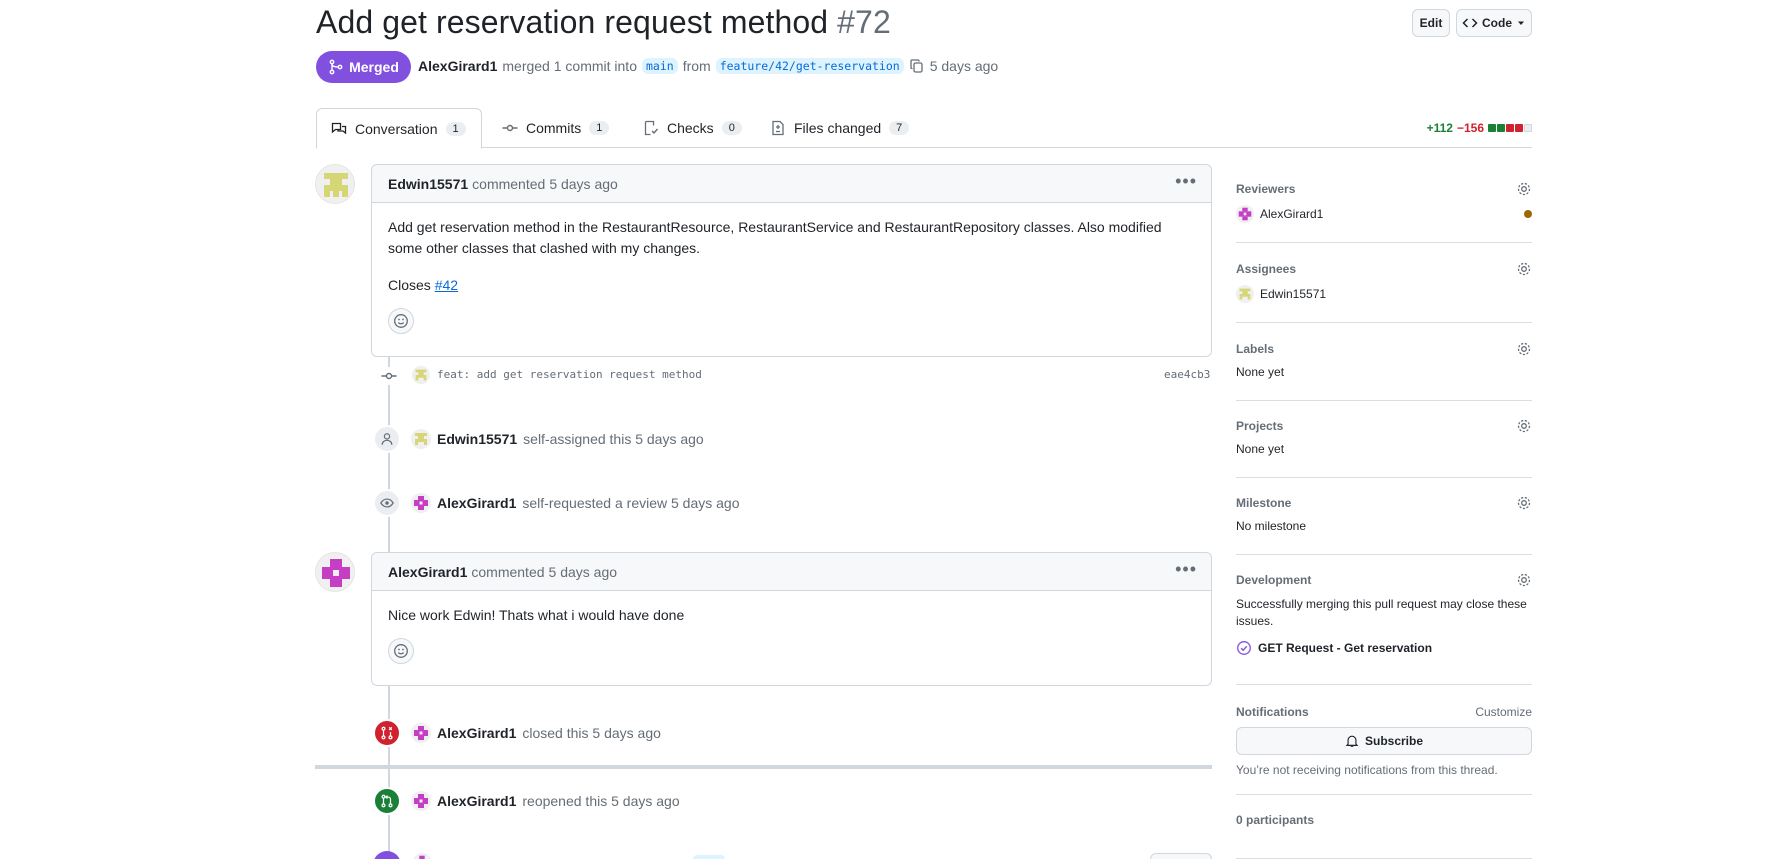 This screenshot has height=859, width=1773. What do you see at coordinates (1244, 648) in the screenshot?
I see `issue-closed-icon` at bounding box center [1244, 648].